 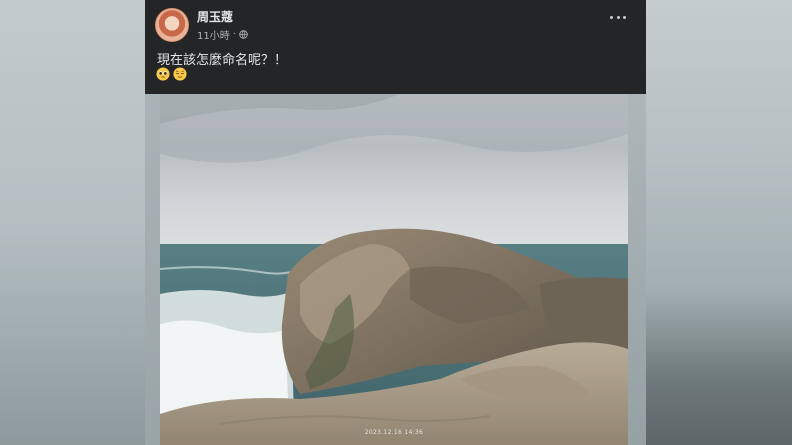 What do you see at coordinates (637, 269) in the screenshot?
I see `photo-padding-right` at bounding box center [637, 269].